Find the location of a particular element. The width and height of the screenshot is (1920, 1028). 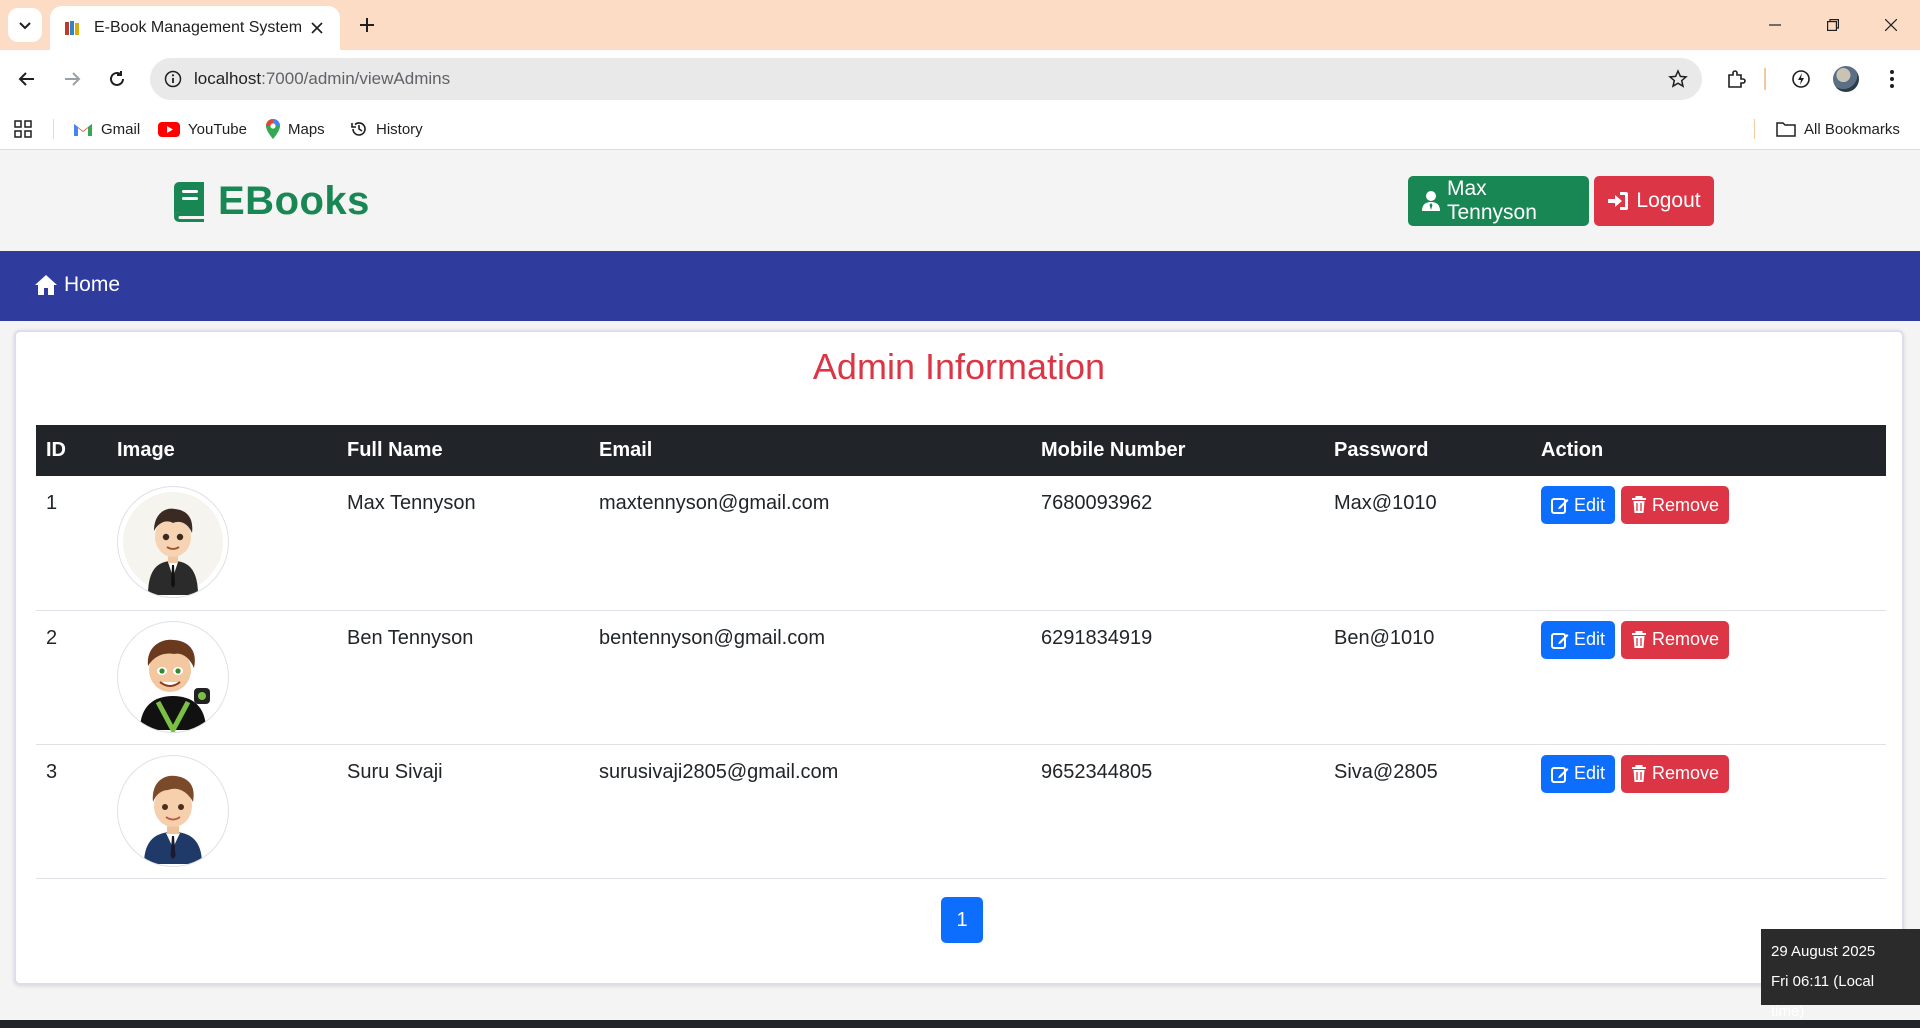

pagination-page-button: 1 is located at coordinates (962, 920).